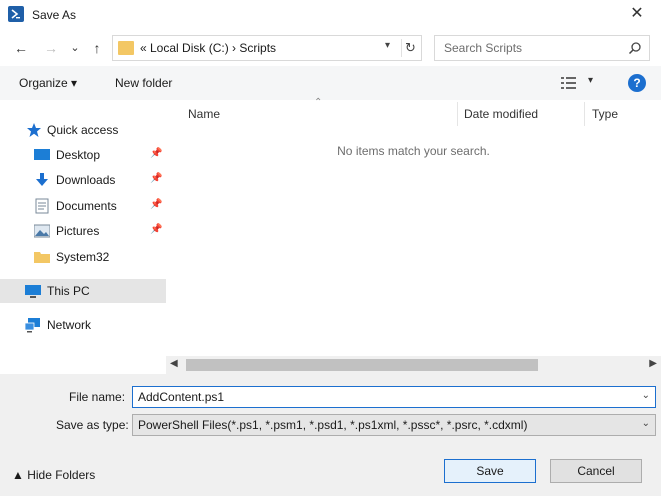 This screenshot has width=661, height=496. I want to click on forward-button: →, so click(51, 48).